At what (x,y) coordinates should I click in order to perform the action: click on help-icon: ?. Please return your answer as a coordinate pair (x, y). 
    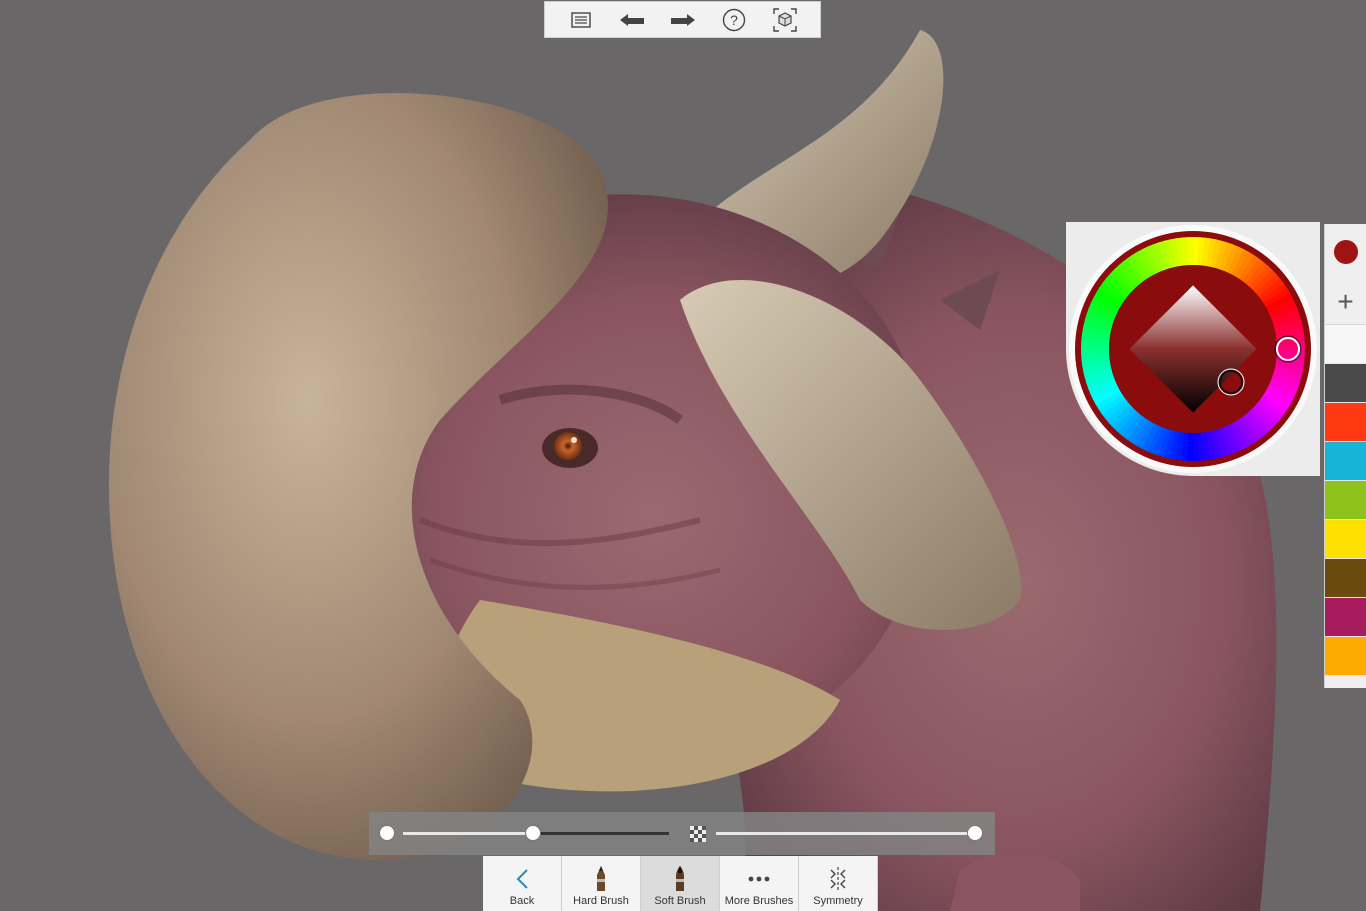
    Looking at the image, I should click on (734, 20).